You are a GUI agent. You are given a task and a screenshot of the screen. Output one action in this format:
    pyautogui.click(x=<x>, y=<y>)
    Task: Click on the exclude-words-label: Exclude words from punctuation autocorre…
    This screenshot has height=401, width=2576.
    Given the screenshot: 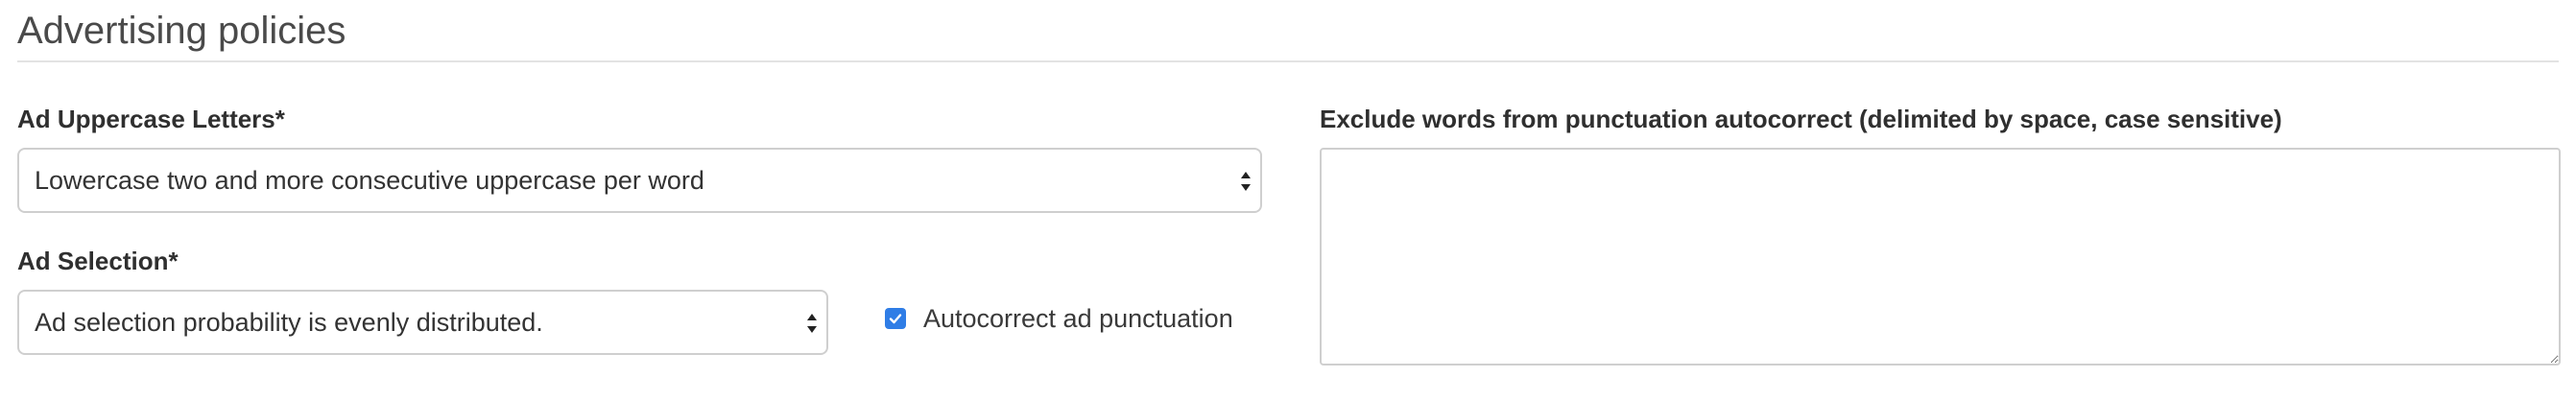 What is the action you would take?
    pyautogui.click(x=1801, y=119)
    